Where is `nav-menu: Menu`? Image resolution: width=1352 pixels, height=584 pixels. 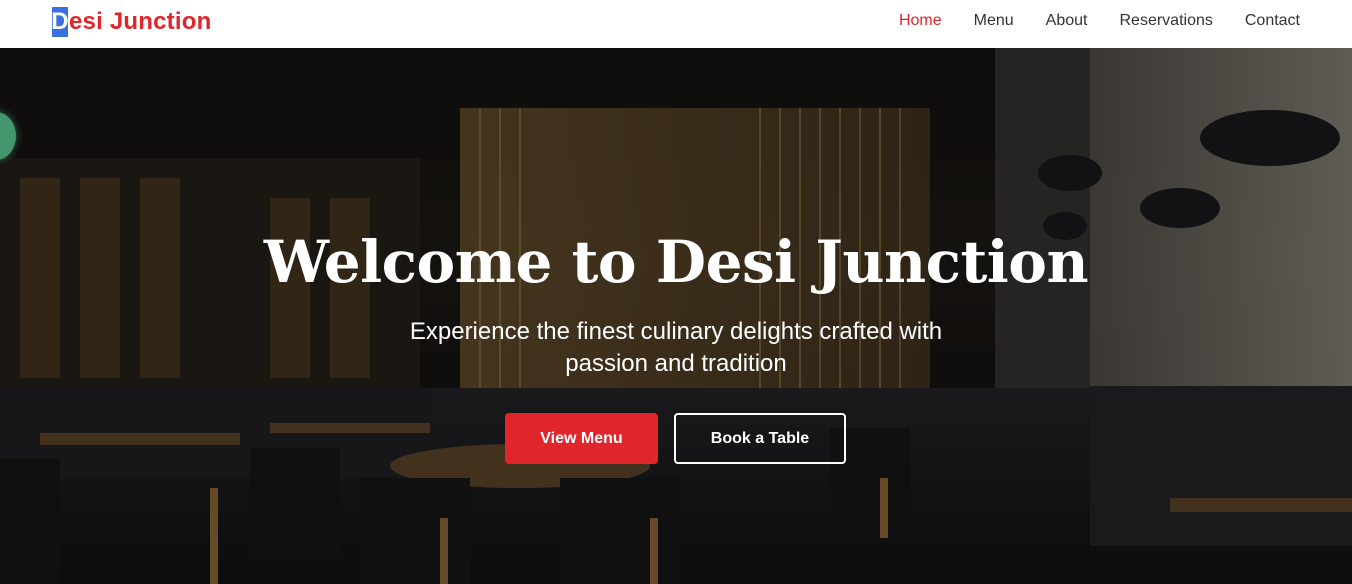
nav-menu: Menu is located at coordinates (994, 21).